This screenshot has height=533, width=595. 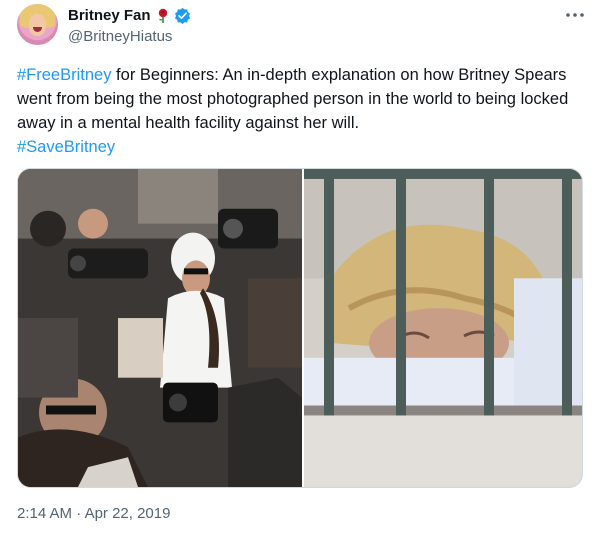 What do you see at coordinates (66, 147) in the screenshot?
I see `hashtag-link-savebritney: #SaveBritney` at bounding box center [66, 147].